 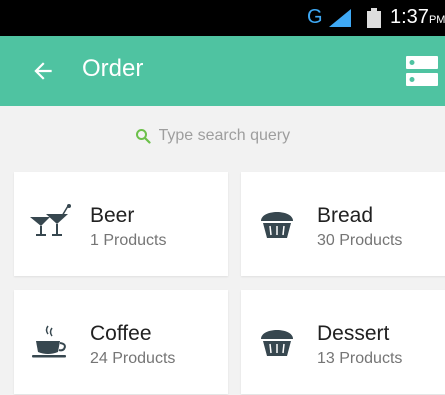 I want to click on category-card-bread: Bread 30 Products, so click(x=343, y=224).